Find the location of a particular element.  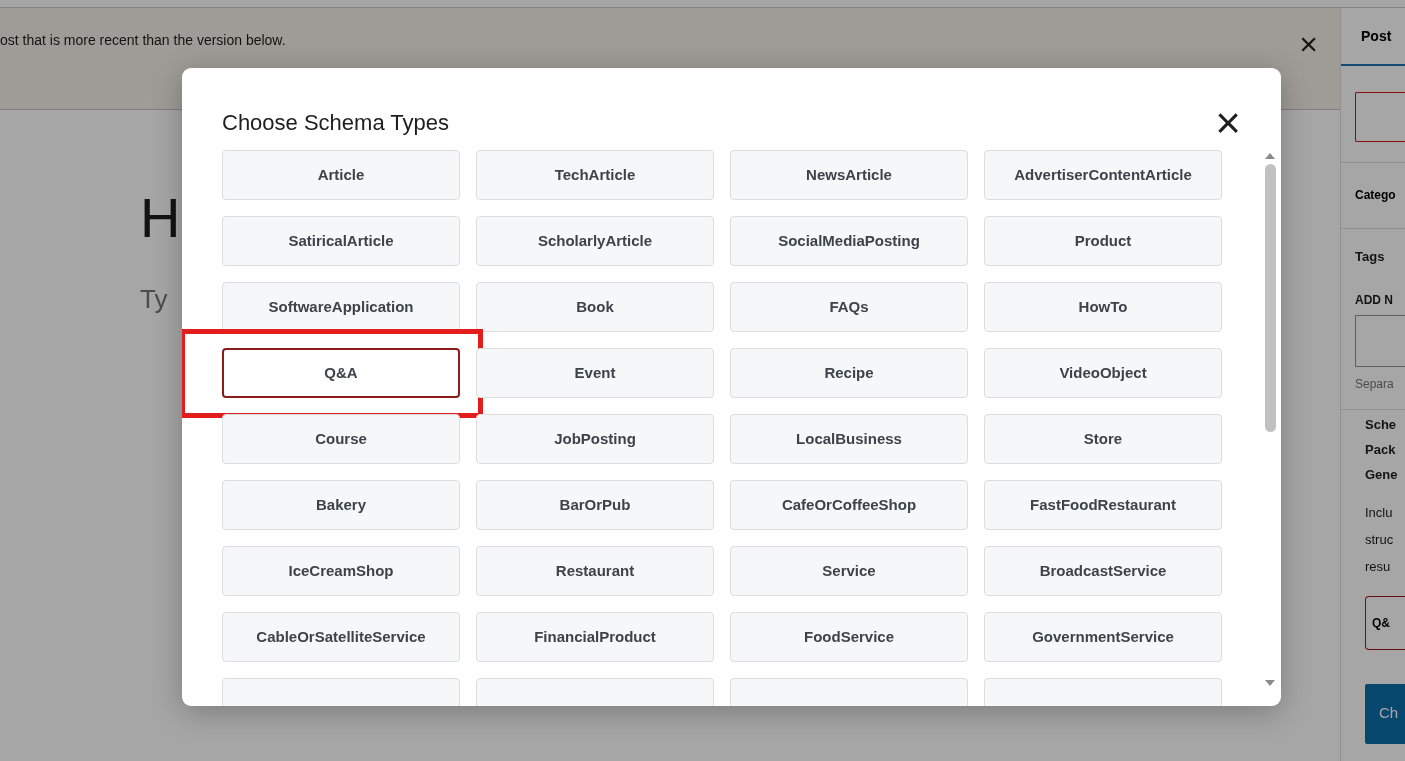

schema-type-button: NewsArticle is located at coordinates (849, 175).